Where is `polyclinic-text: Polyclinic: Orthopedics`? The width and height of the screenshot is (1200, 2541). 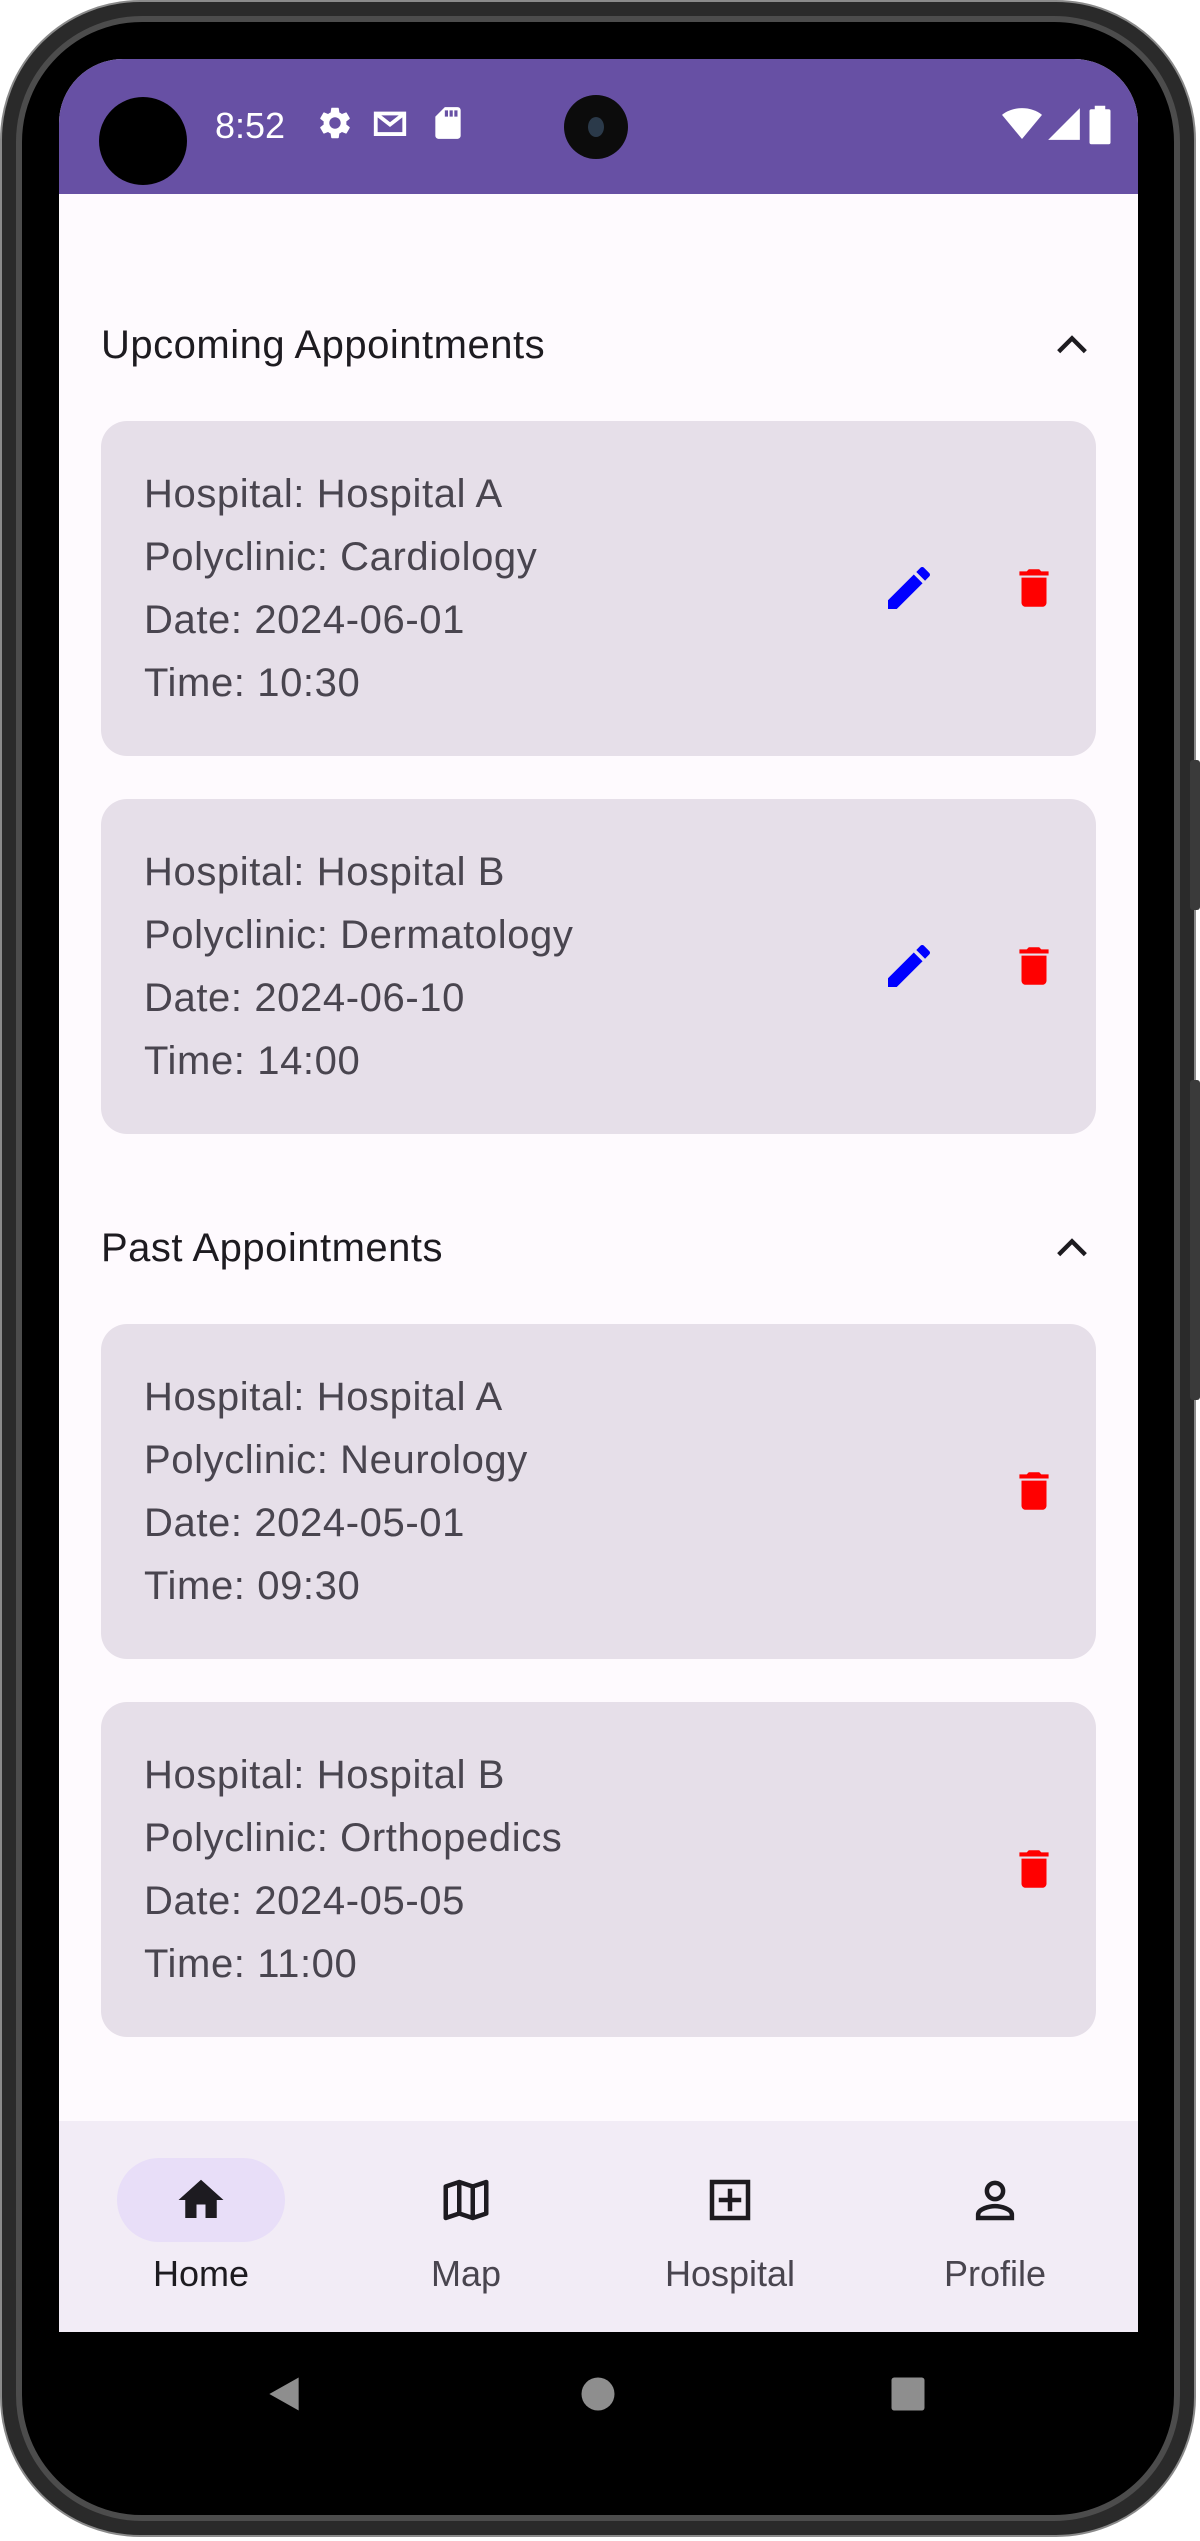 polyclinic-text: Polyclinic: Orthopedics is located at coordinates (353, 1838).